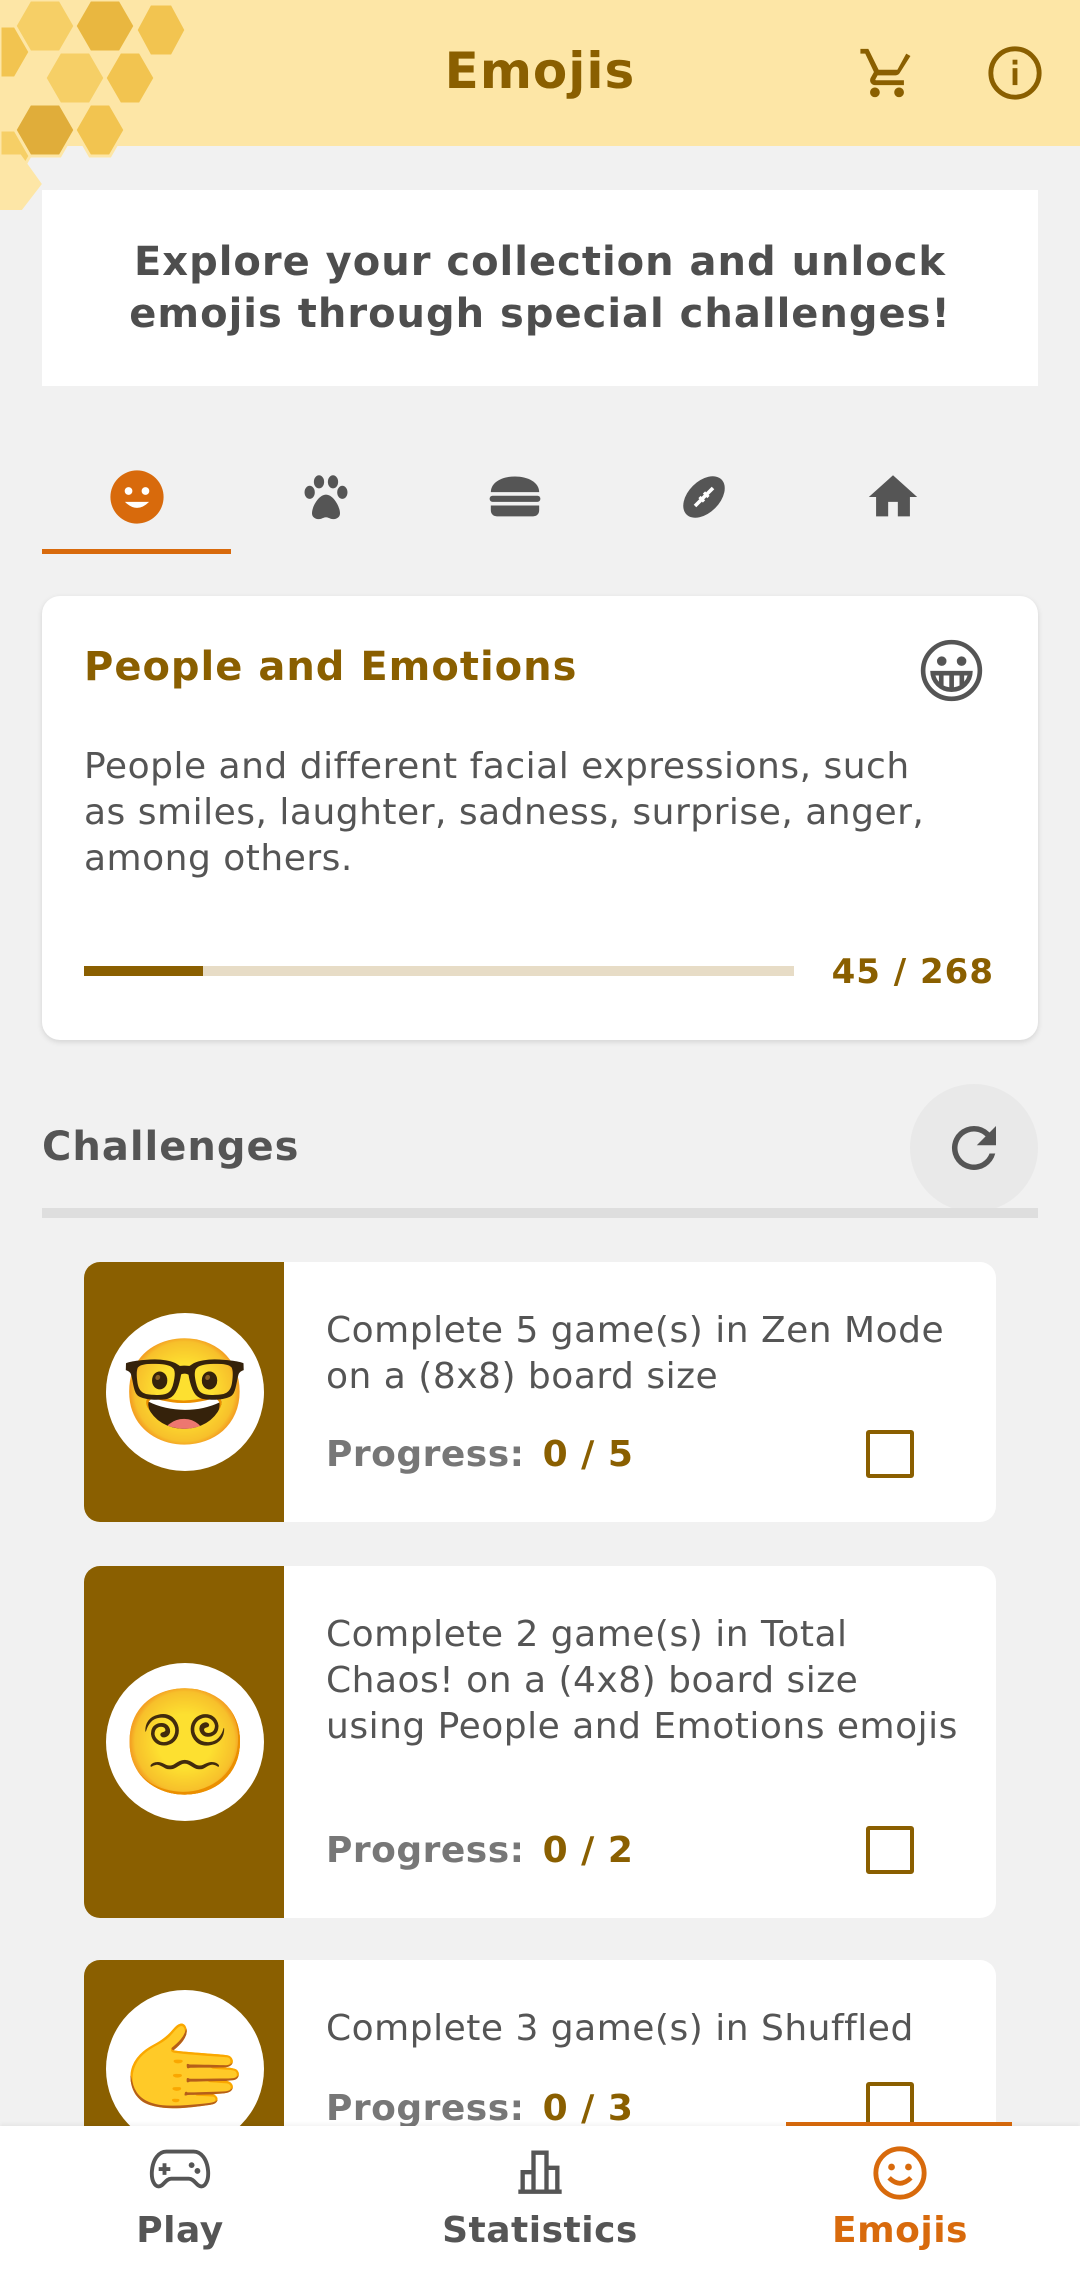  I want to click on challenge-progress: Progress: 0 / 2, so click(479, 1850).